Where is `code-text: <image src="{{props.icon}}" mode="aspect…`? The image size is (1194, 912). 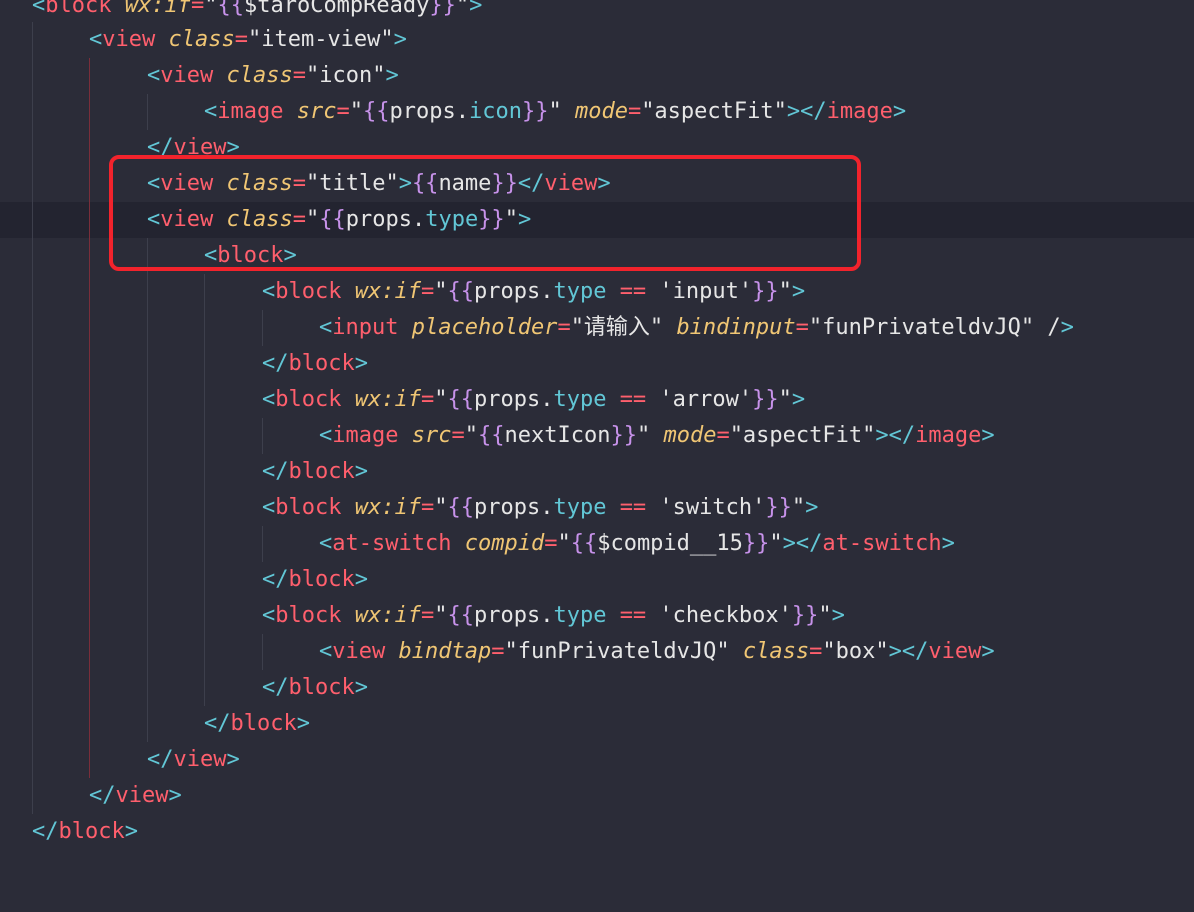
code-text: <image src="{{props.icon}}" mode="aspect… is located at coordinates (555, 111).